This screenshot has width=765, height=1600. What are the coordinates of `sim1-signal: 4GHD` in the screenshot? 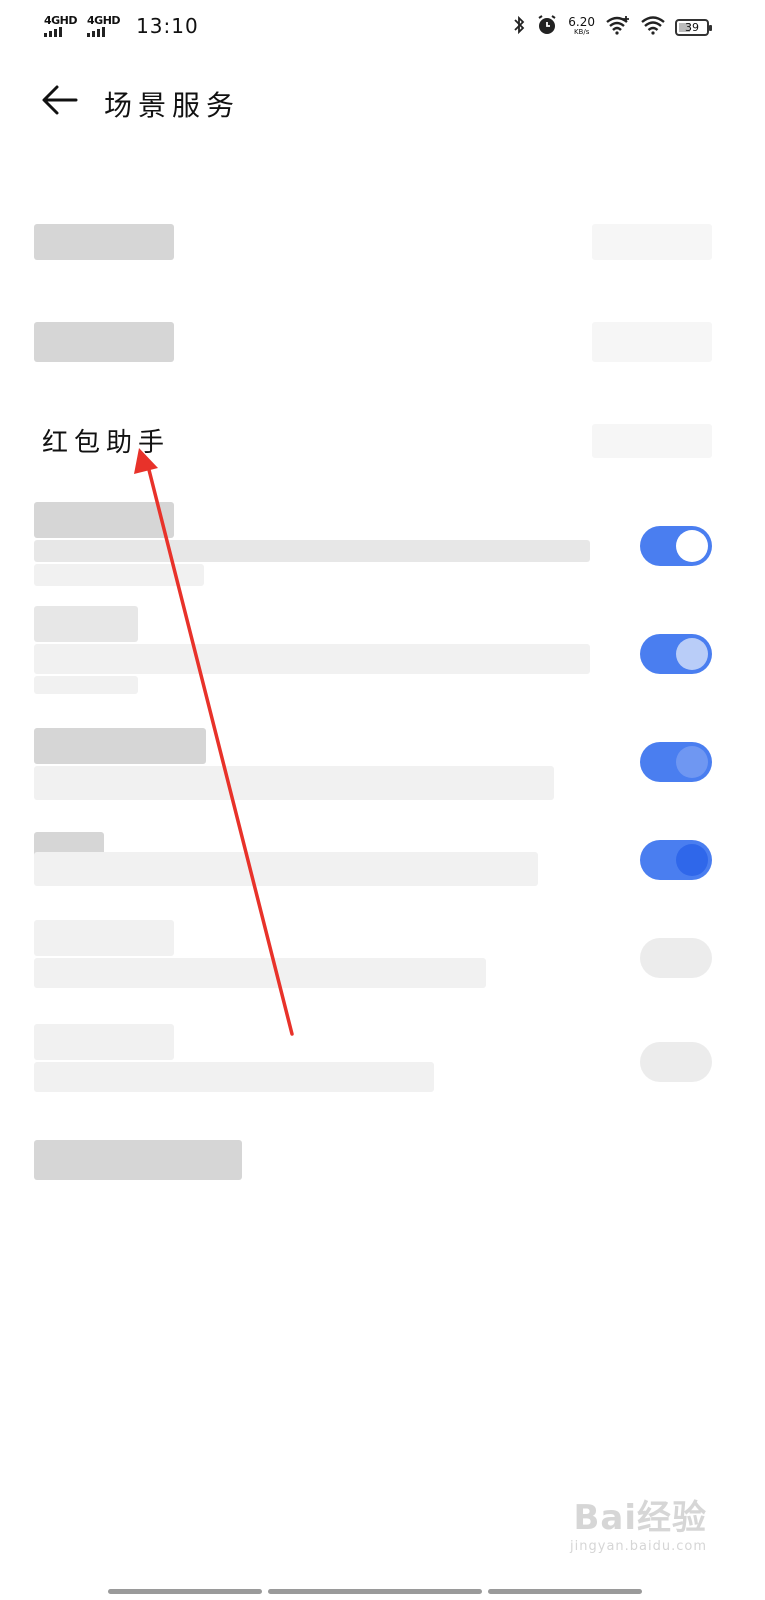 It's located at (61, 25).